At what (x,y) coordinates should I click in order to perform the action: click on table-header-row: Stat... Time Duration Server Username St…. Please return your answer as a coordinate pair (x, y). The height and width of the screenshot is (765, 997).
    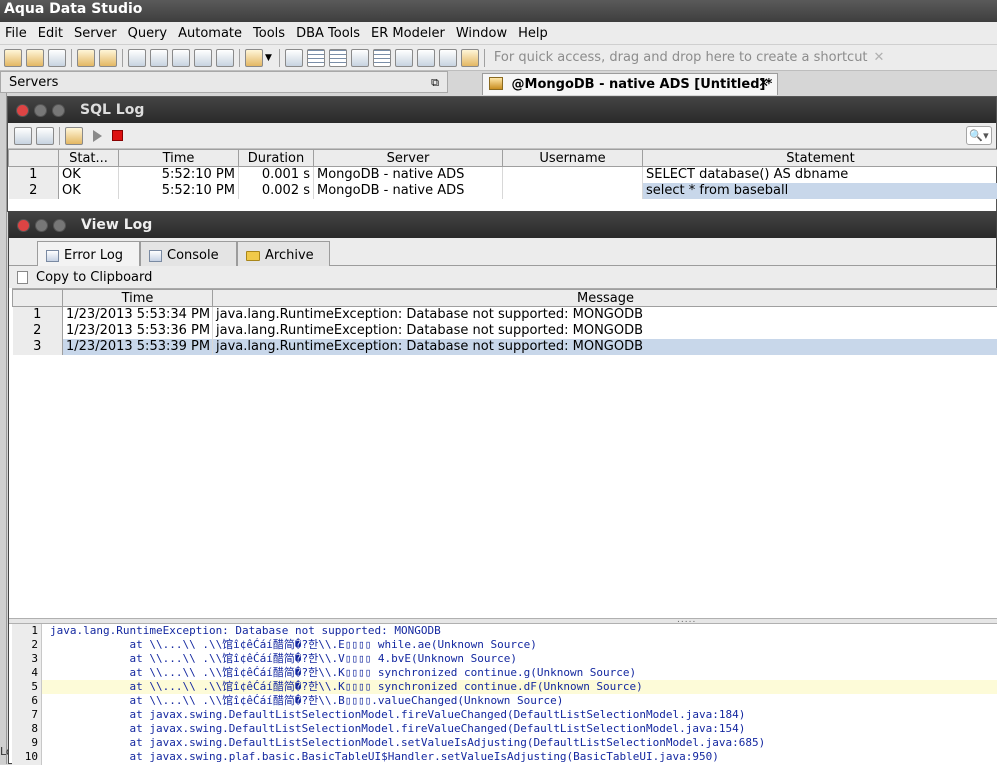
    Looking at the image, I should click on (503, 158).